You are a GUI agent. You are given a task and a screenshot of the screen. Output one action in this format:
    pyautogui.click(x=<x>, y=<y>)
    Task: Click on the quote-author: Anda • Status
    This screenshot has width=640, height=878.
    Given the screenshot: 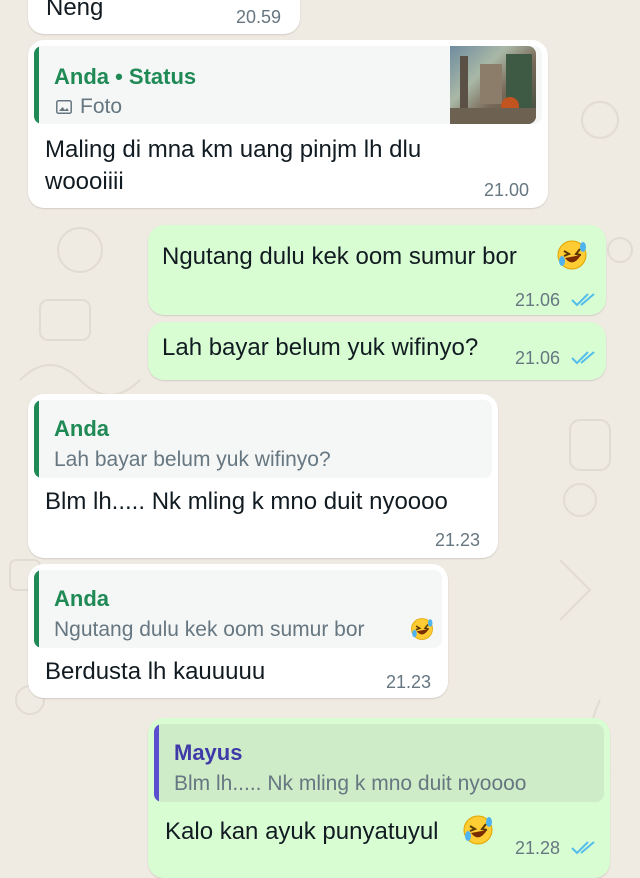 What is the action you would take?
    pyautogui.click(x=125, y=76)
    